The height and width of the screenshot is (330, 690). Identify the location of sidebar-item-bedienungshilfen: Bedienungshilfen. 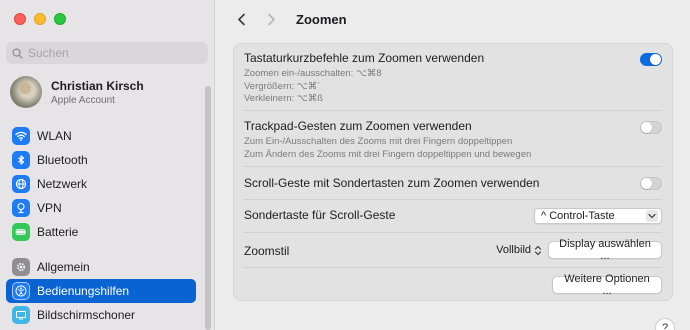
(101, 291).